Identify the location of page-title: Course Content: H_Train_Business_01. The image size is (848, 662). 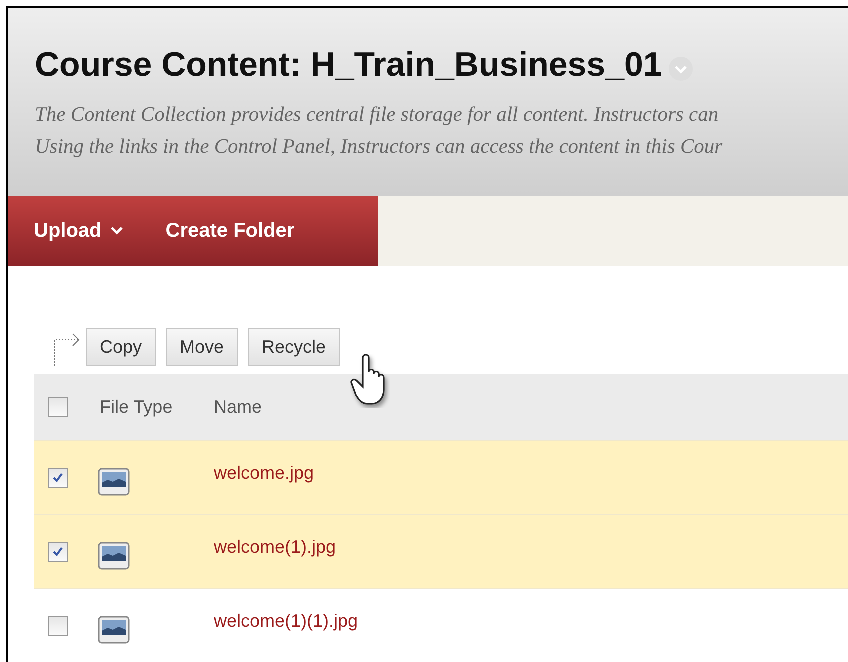
(348, 65).